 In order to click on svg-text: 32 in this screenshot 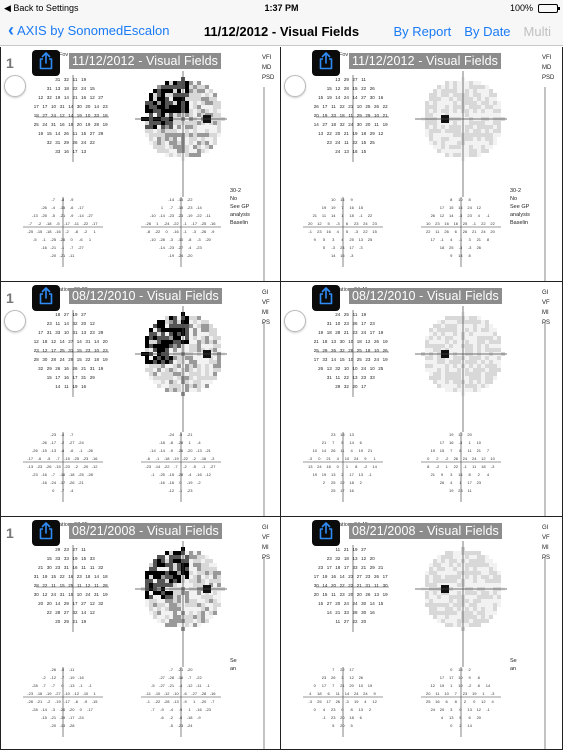, I will do `click(101, 567)`.